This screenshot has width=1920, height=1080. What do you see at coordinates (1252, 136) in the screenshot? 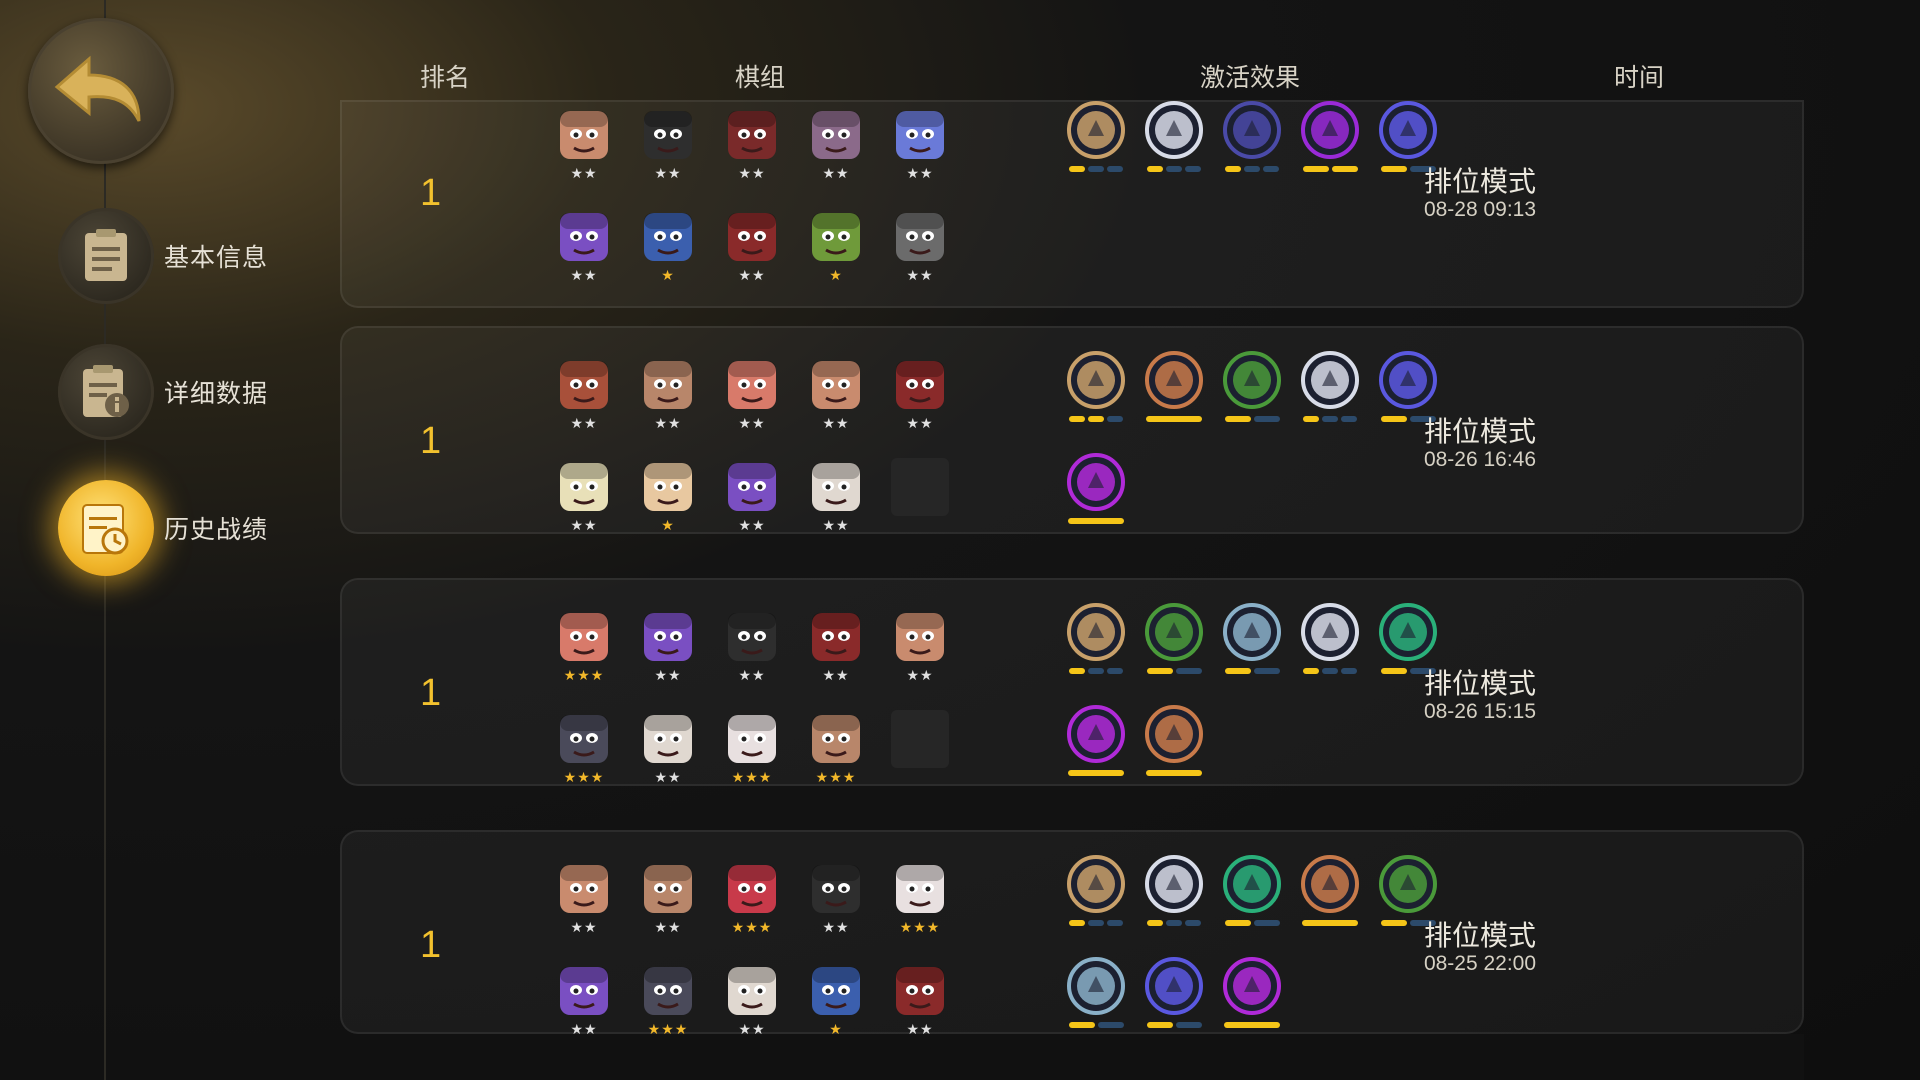
I see `laptop-trait-icon` at bounding box center [1252, 136].